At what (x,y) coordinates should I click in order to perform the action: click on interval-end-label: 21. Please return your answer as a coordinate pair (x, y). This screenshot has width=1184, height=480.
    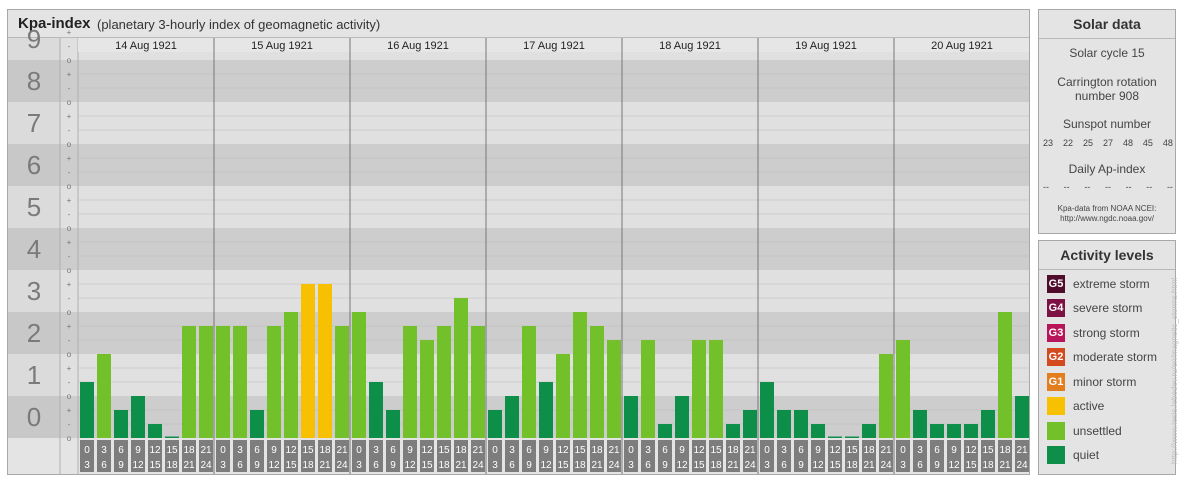
    Looking at the image, I should click on (733, 465).